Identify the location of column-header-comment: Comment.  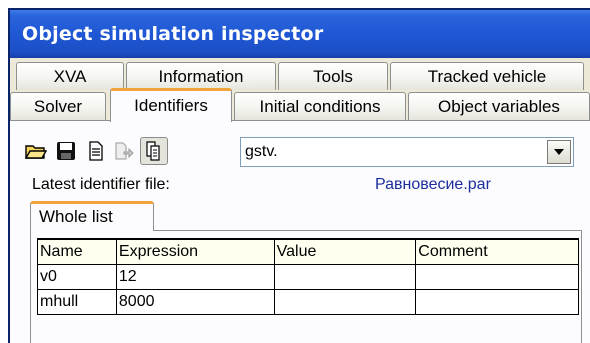
(497, 251).